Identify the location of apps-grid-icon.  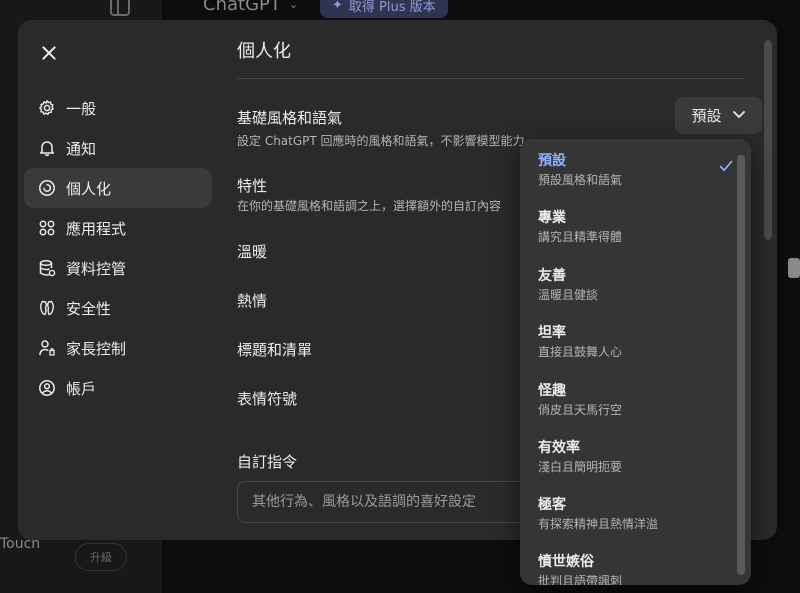
(47, 228).